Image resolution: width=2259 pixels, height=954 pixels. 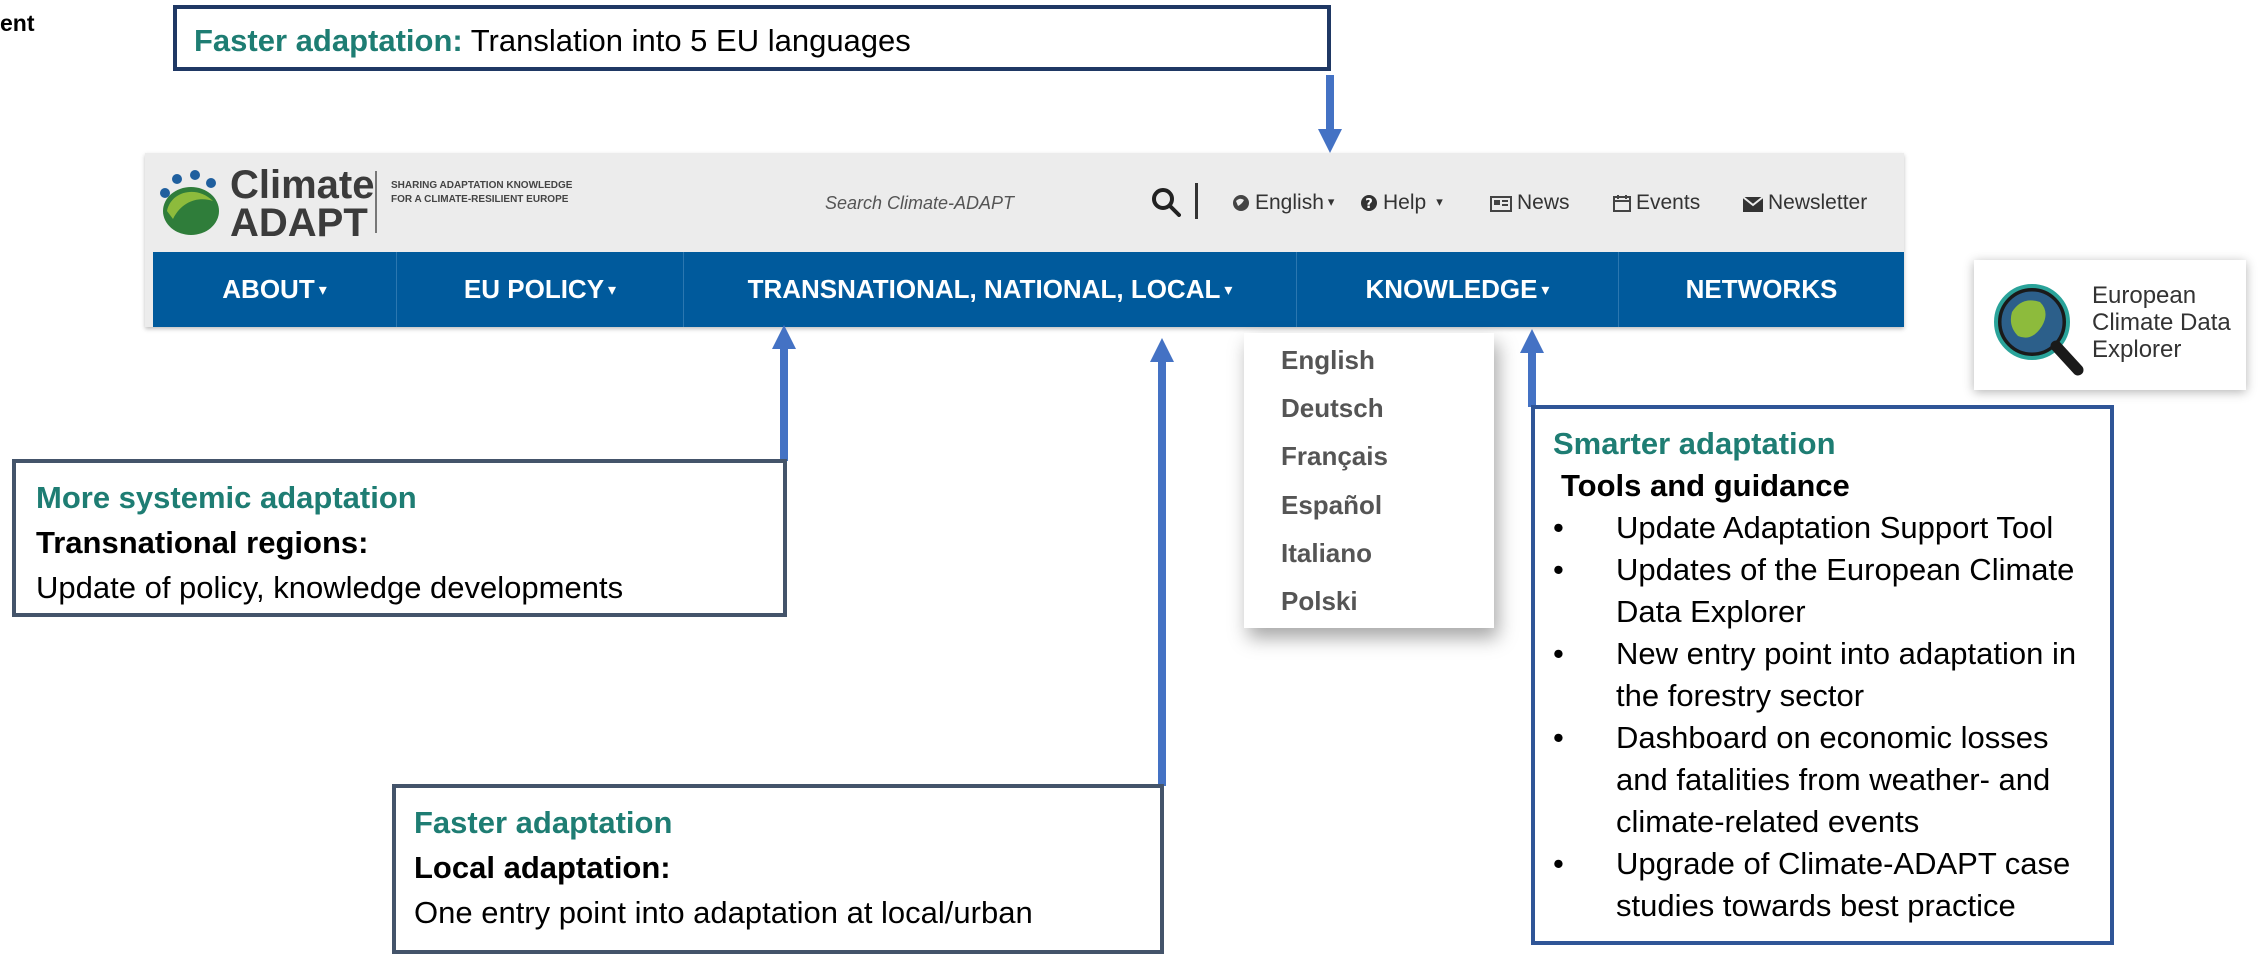 I want to click on callout-lead: Faster adaptation, so click(x=543, y=822).